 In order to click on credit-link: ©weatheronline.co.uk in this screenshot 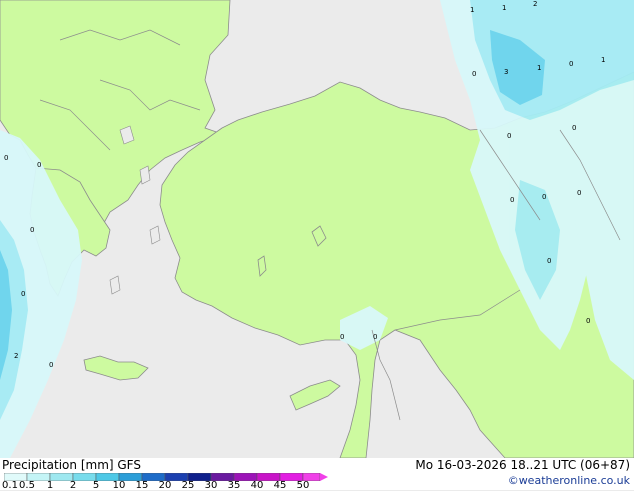, I will do `click(569, 480)`.